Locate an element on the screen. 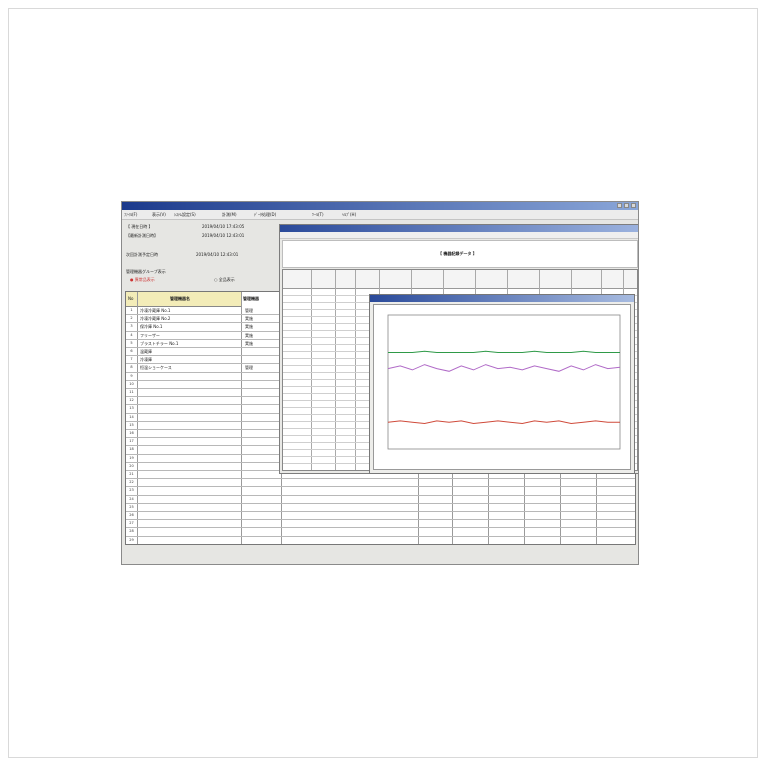  equipment-name: フリーザー is located at coordinates (150, 335).